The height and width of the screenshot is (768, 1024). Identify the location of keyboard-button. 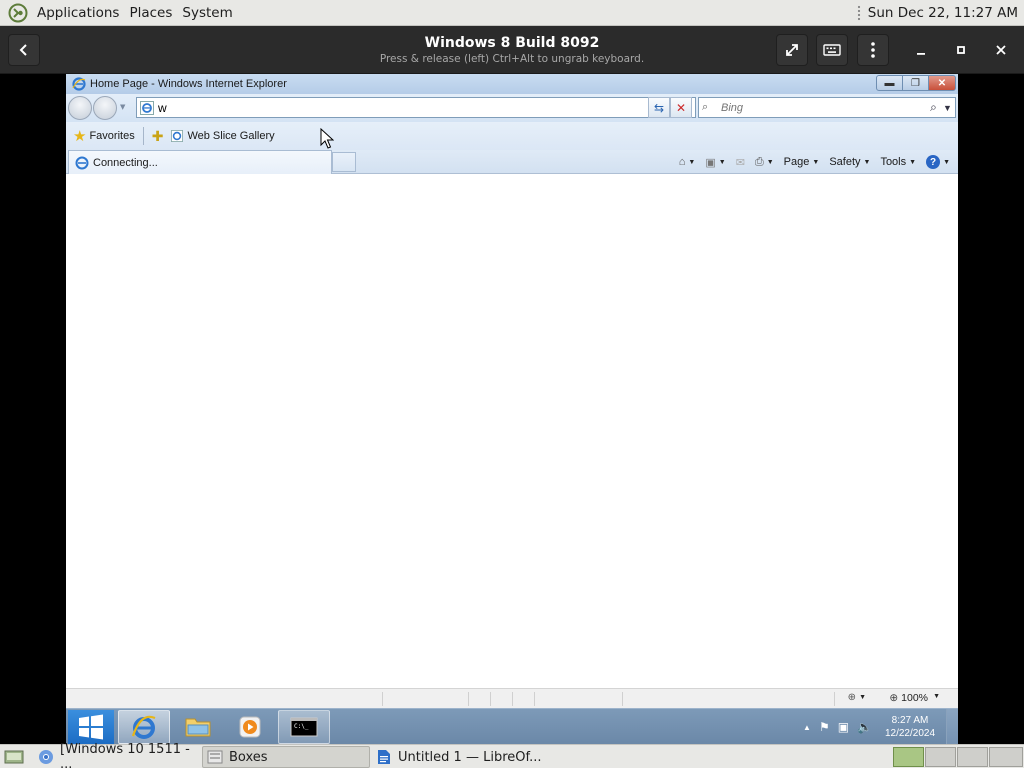
(832, 50).